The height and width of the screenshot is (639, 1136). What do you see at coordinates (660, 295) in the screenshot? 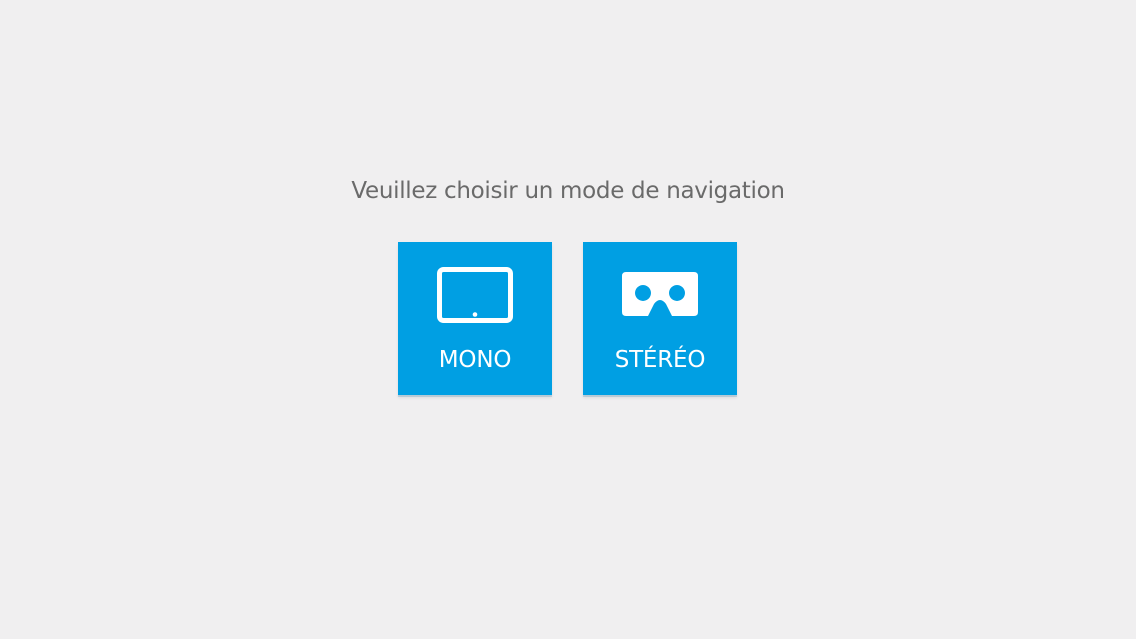
I see `vr-headset-icon` at bounding box center [660, 295].